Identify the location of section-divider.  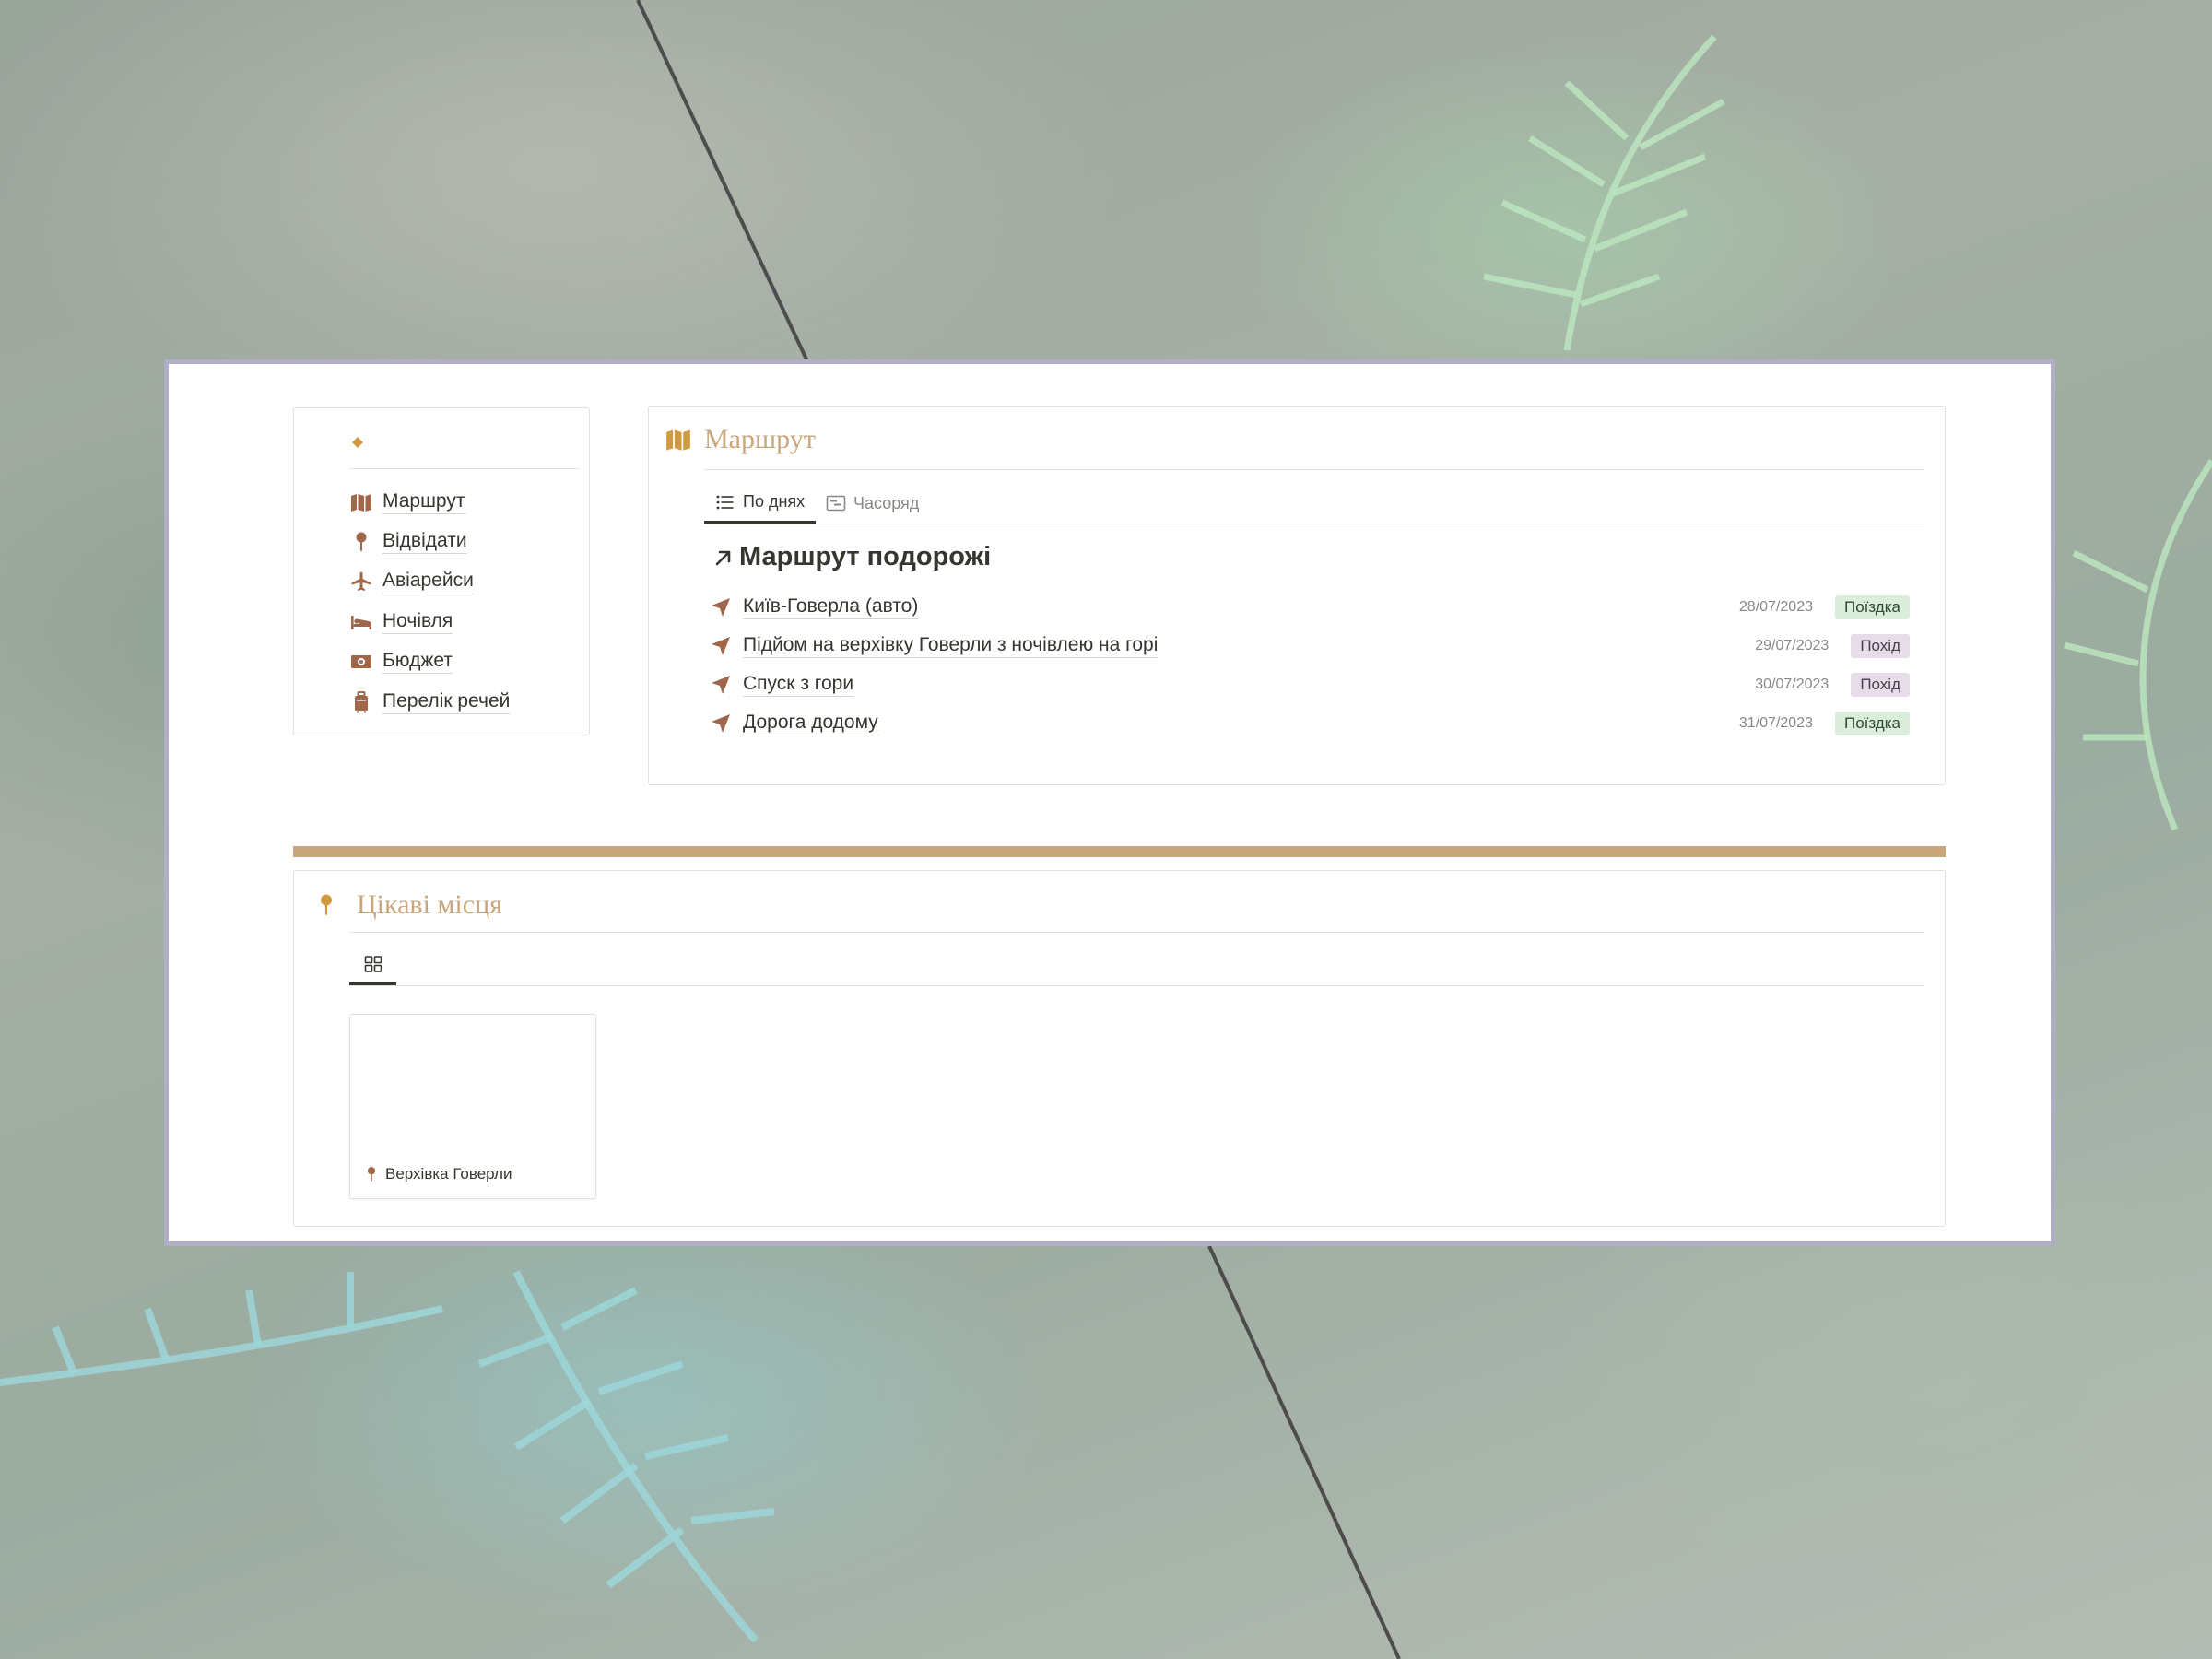
(1119, 851).